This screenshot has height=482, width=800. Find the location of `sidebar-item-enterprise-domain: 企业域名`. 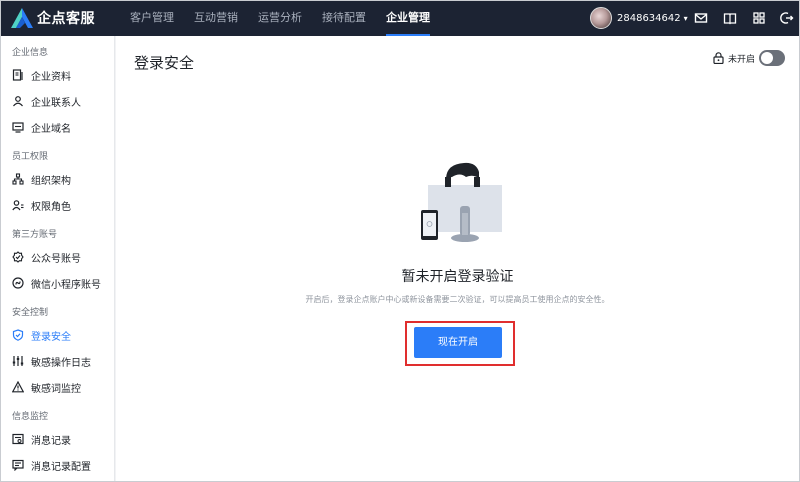

sidebar-item-enterprise-domain: 企业域名 is located at coordinates (57, 127).